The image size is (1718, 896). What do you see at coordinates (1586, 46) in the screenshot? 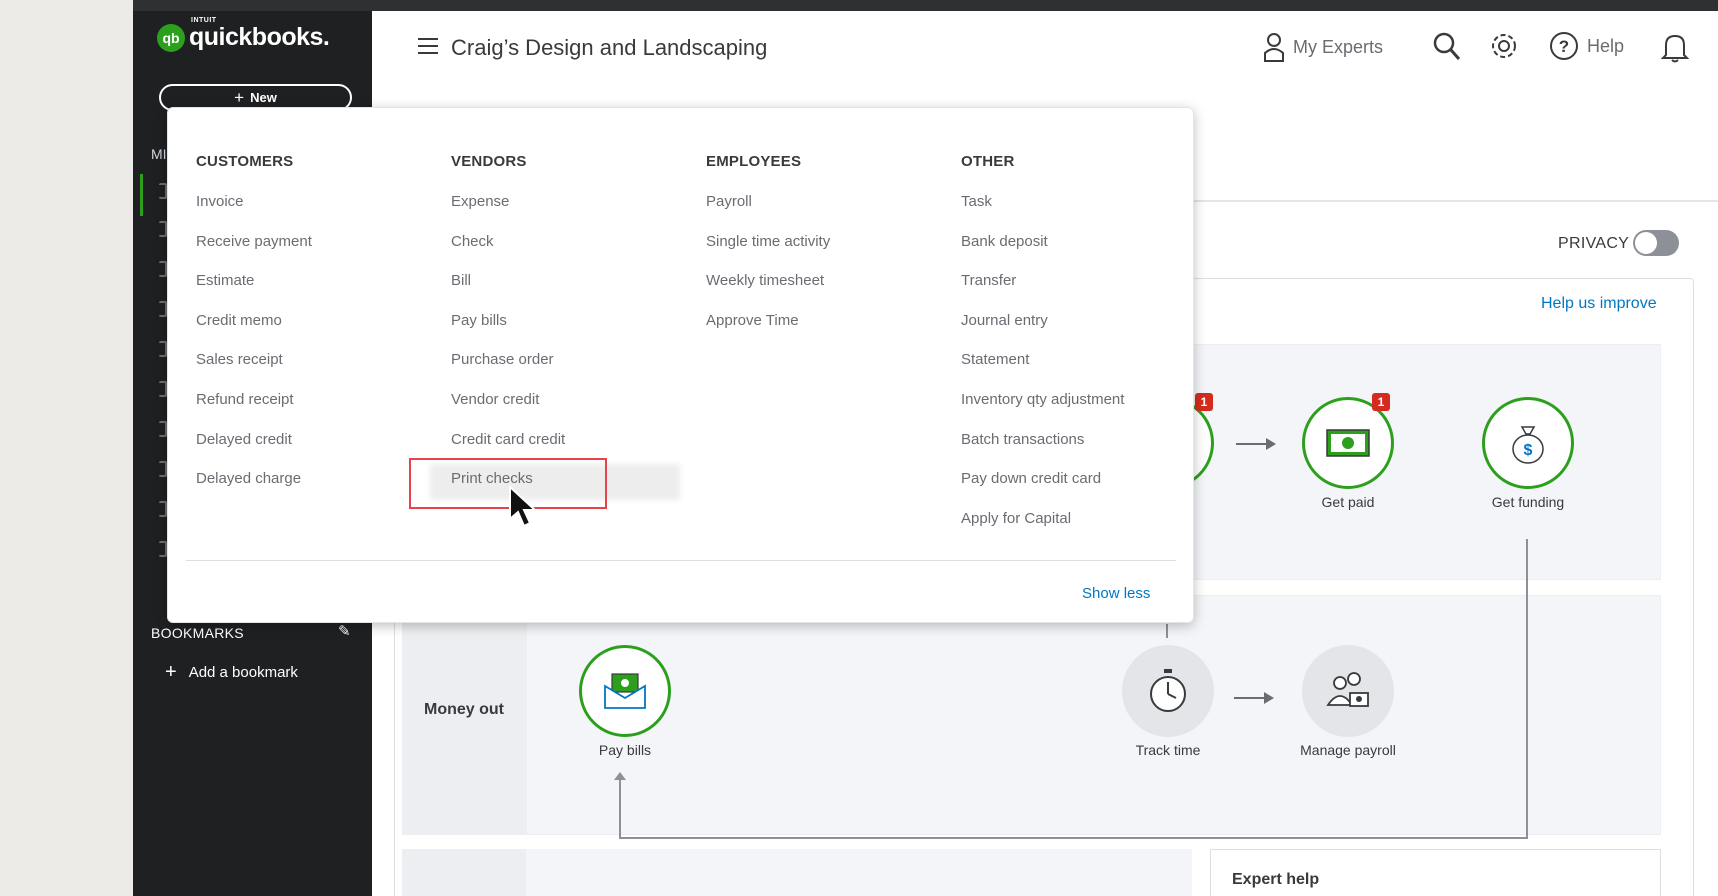
I see `help-button: ? Help` at bounding box center [1586, 46].